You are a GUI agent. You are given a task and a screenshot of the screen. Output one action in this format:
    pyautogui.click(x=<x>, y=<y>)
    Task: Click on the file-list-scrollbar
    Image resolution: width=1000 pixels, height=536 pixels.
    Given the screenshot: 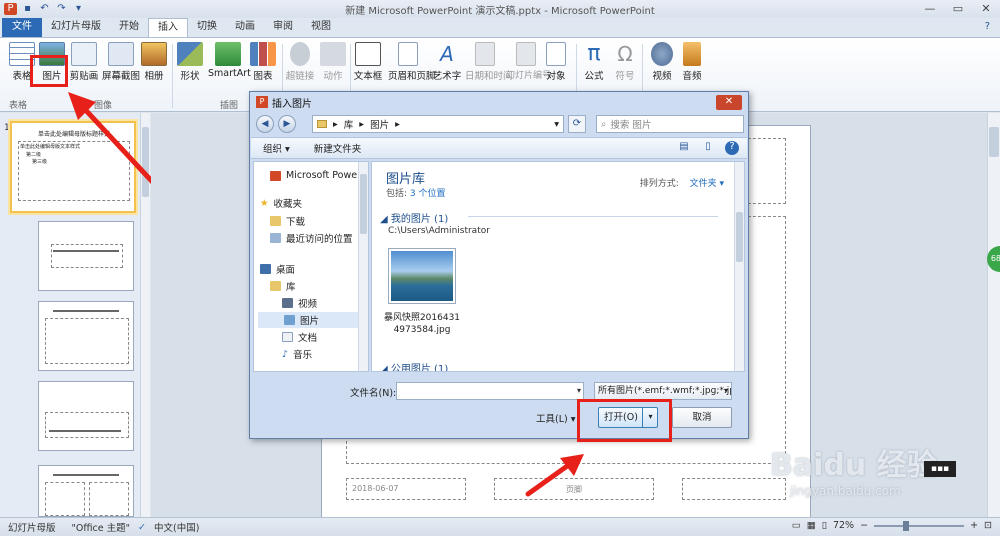 What is the action you would take?
    pyautogui.click(x=739, y=266)
    